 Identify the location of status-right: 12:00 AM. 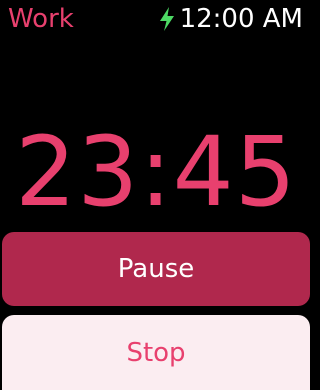
(230, 19).